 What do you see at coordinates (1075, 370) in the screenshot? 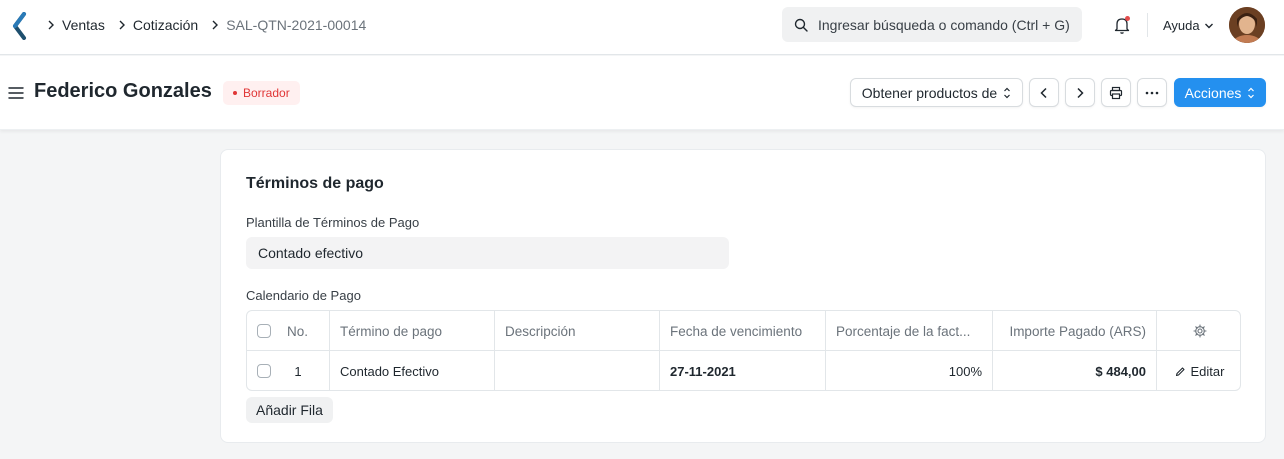
I see `row-amount: $ 484,00` at bounding box center [1075, 370].